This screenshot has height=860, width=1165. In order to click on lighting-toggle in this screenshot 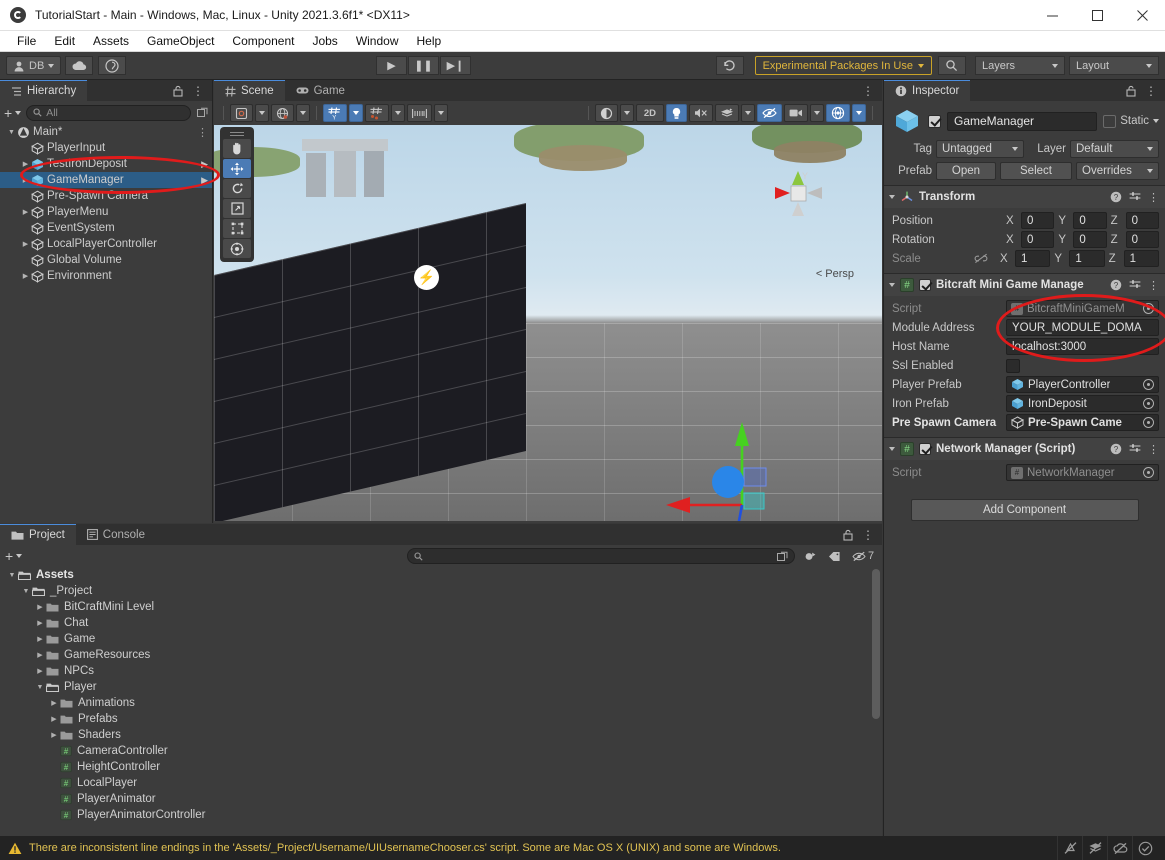, I will do `click(676, 113)`.